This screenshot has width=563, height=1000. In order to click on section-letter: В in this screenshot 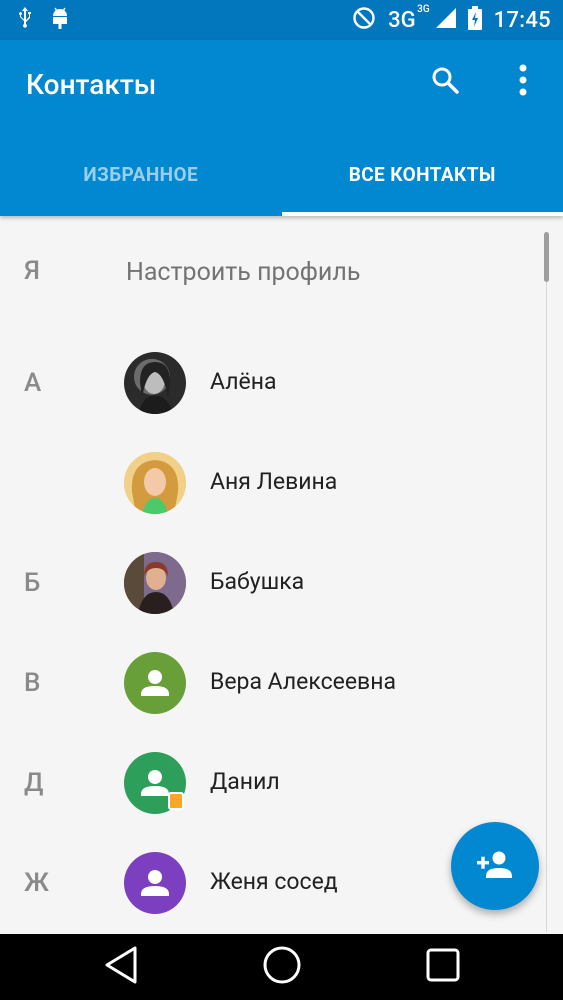, I will do `click(32, 683)`.